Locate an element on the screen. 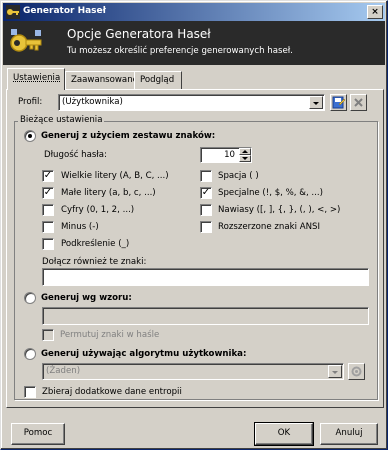  length-value: 10 is located at coordinates (229, 155).